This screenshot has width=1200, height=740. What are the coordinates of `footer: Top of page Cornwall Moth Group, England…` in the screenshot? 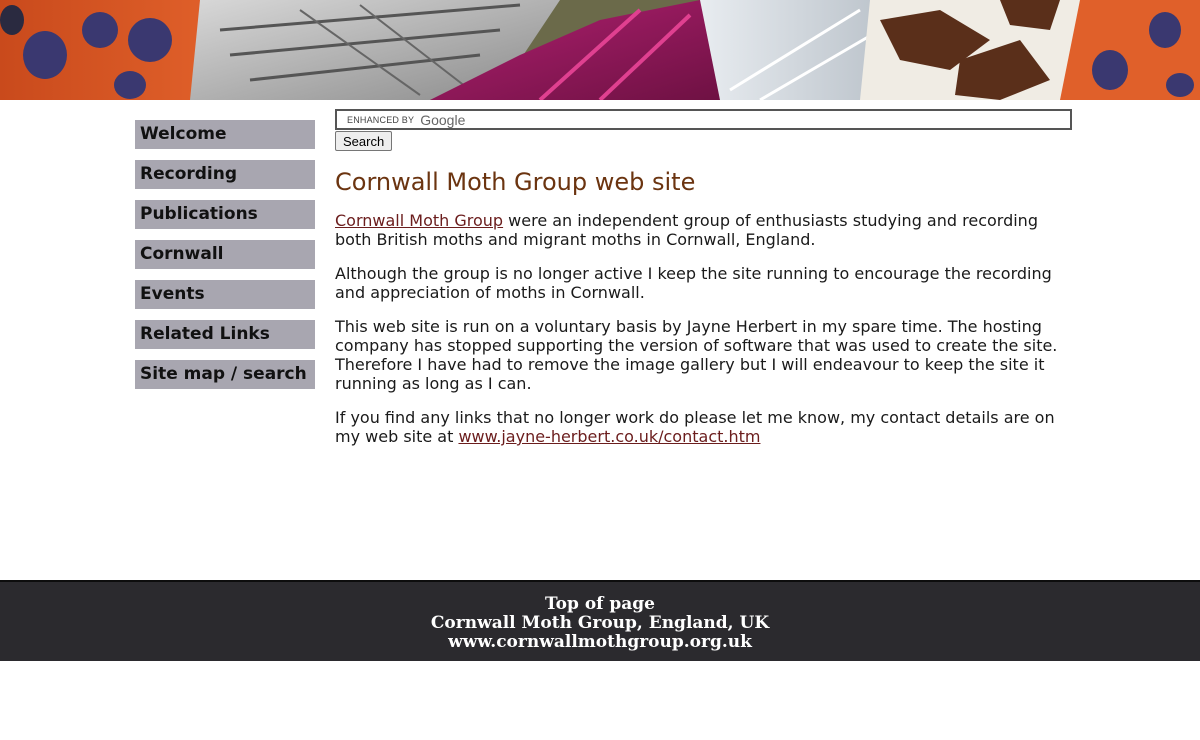 It's located at (600, 620).